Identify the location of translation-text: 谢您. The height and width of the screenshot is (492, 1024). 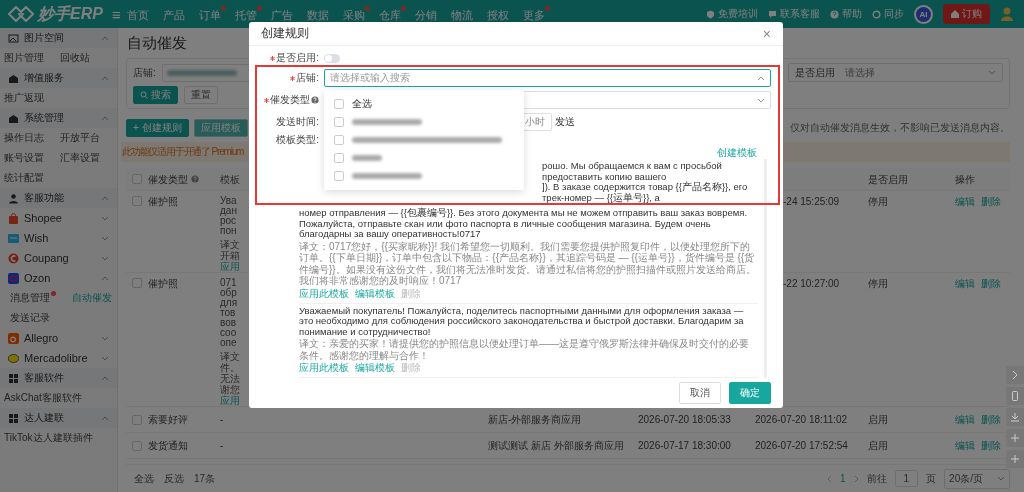
(230, 389).